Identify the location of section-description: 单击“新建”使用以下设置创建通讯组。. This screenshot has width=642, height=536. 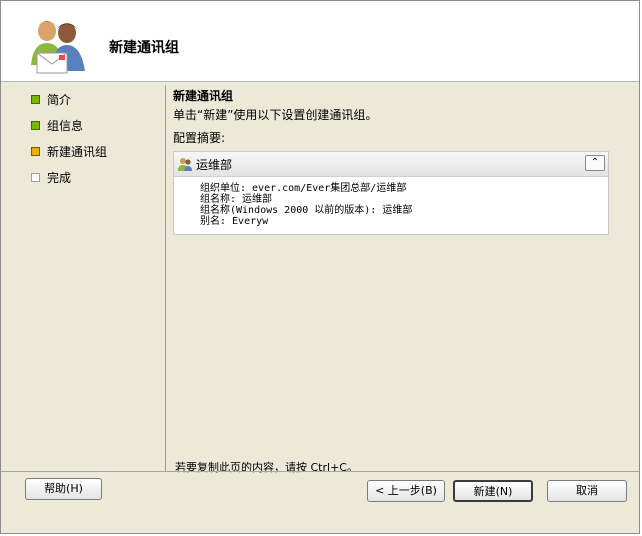
(275, 115).